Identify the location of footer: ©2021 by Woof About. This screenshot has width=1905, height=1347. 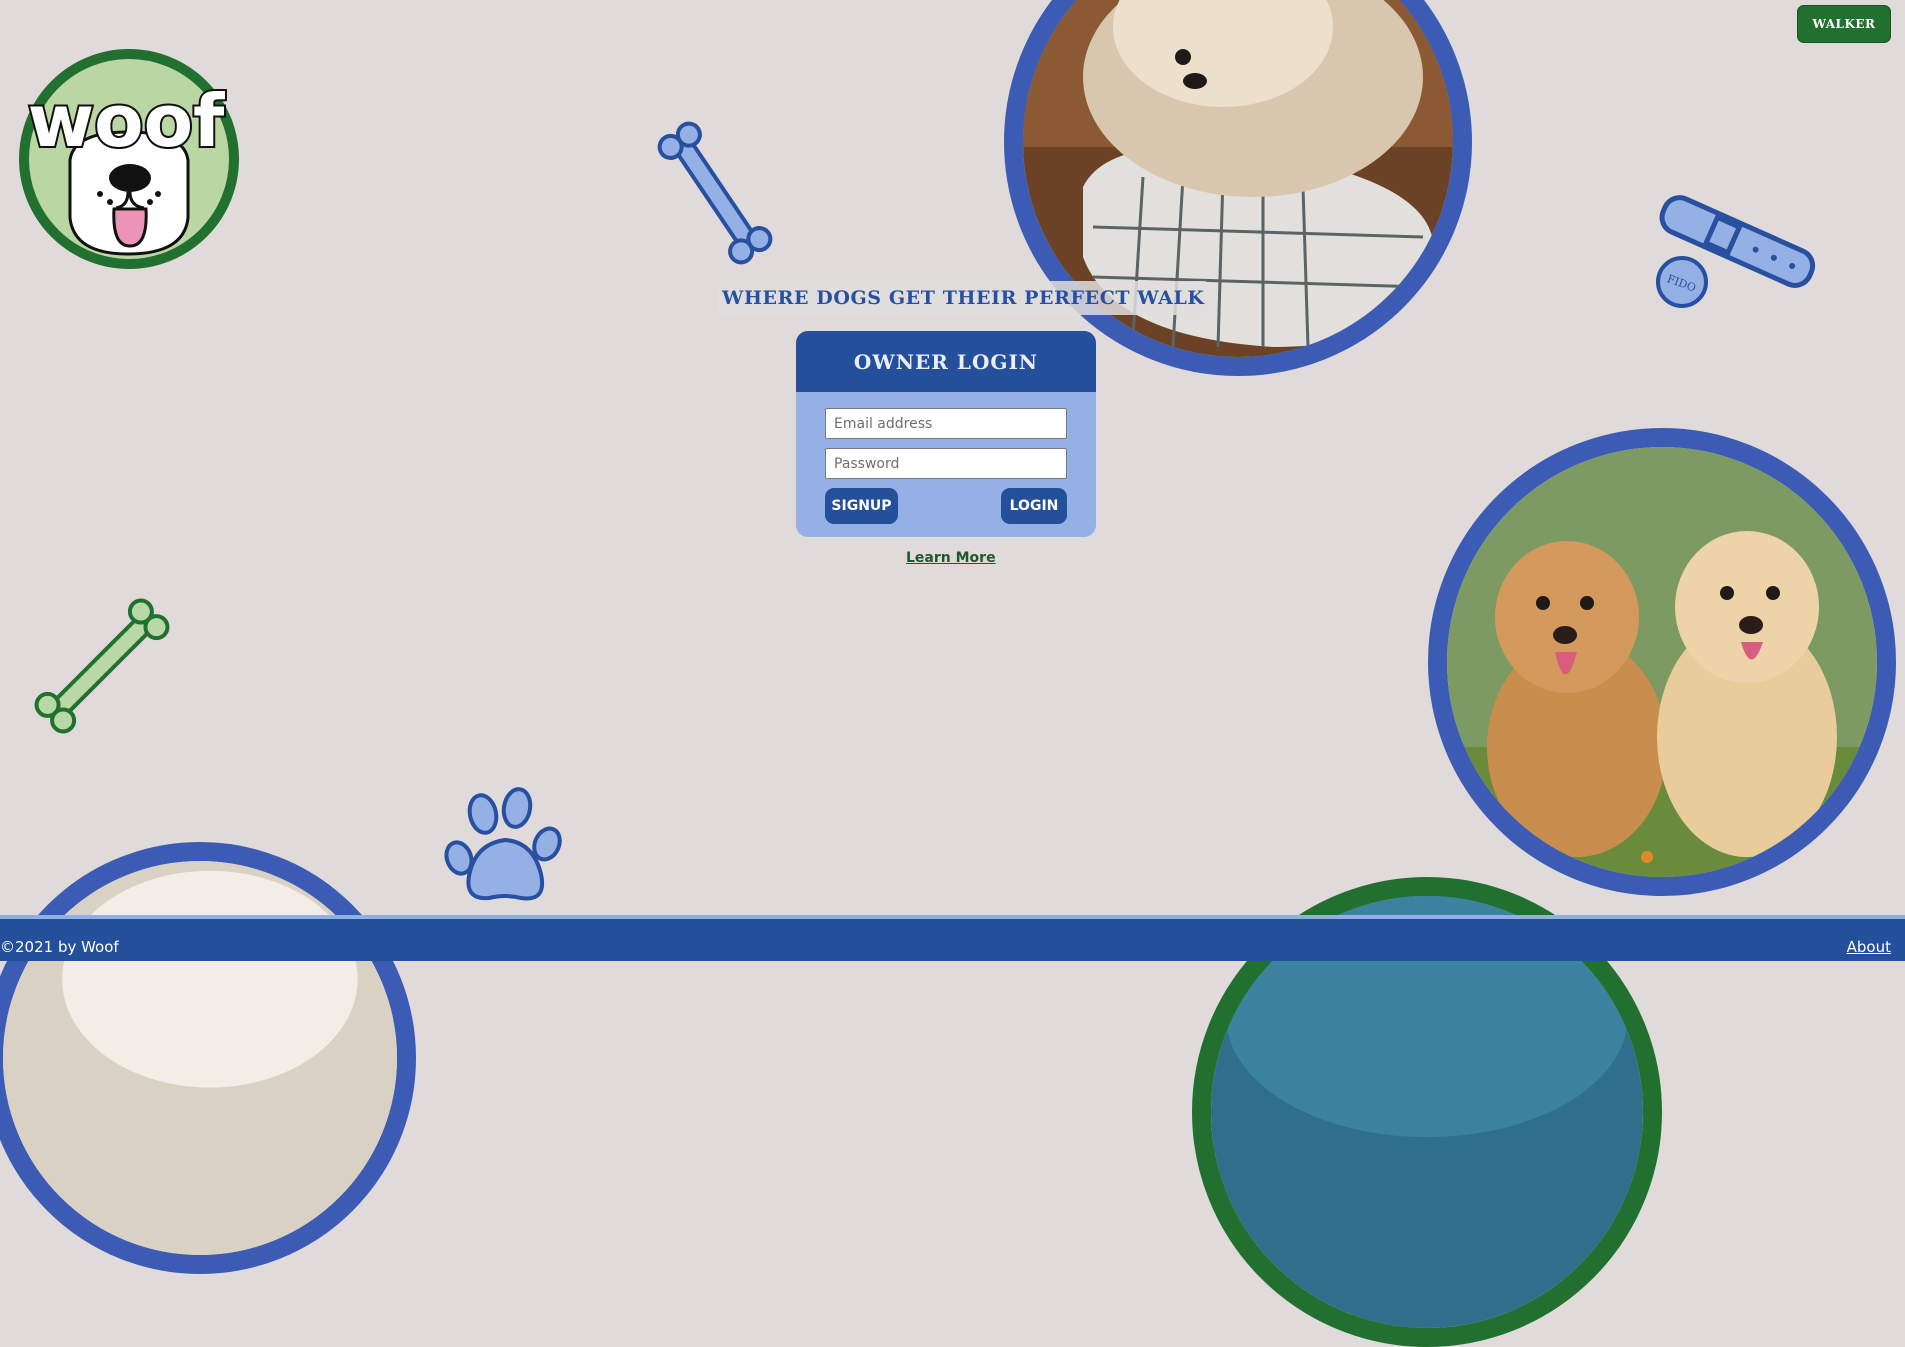
(952, 938).